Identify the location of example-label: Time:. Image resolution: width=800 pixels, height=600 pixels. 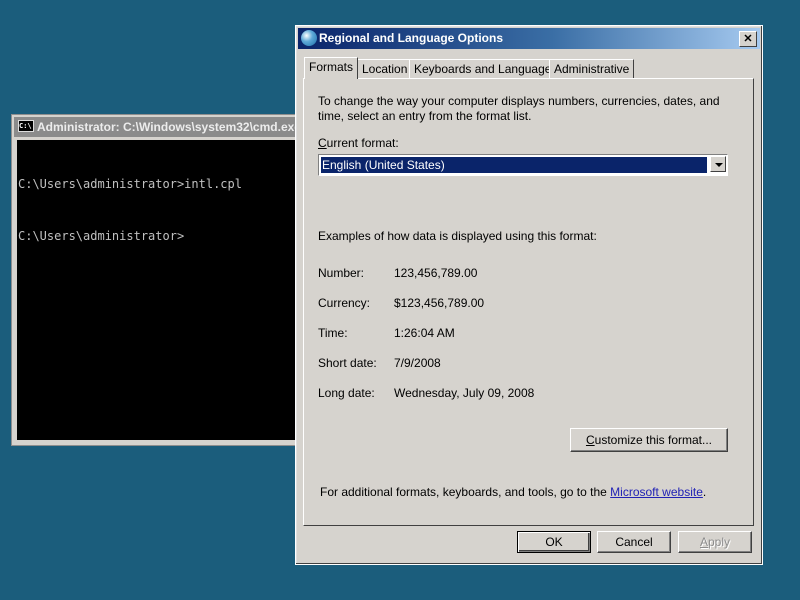
(333, 333).